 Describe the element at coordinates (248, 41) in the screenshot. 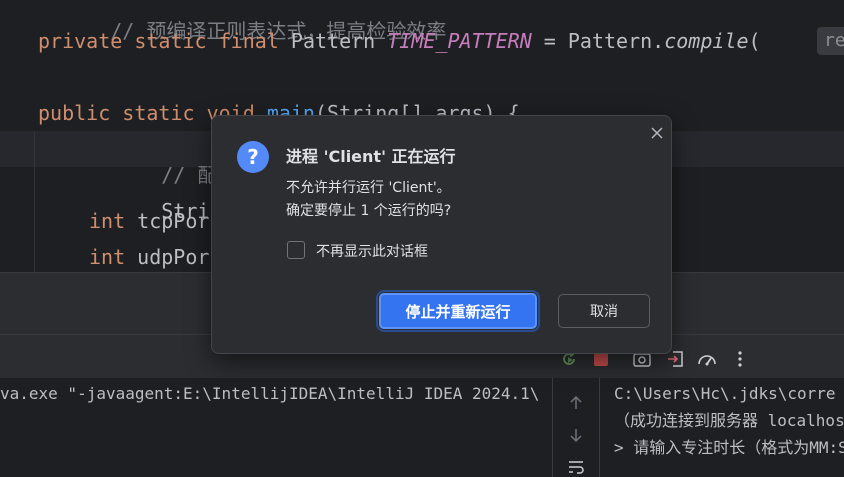

I see `keyword: final` at that location.